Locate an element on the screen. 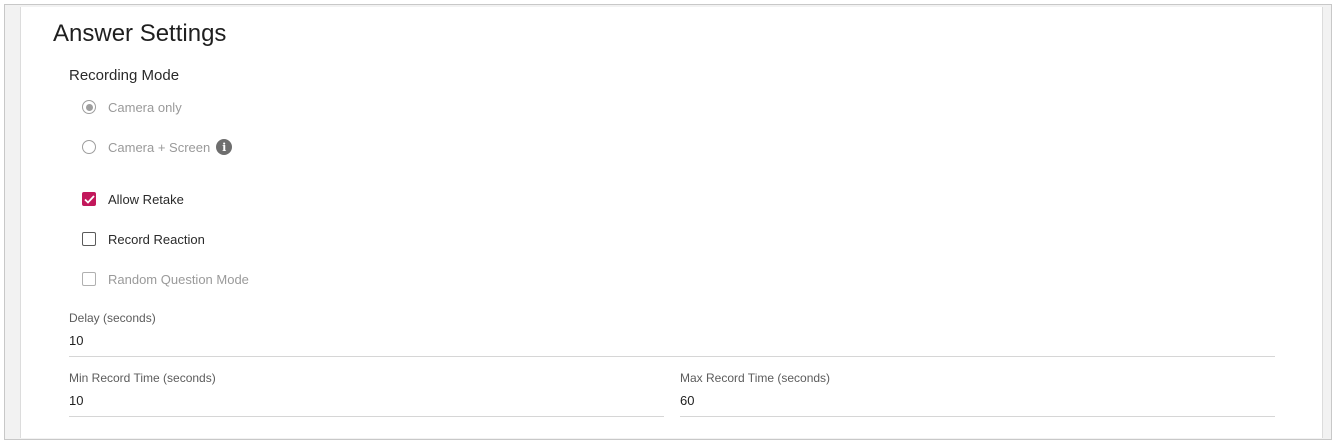 This screenshot has height=444, width=1336. radio-unselected-icon is located at coordinates (89, 147).